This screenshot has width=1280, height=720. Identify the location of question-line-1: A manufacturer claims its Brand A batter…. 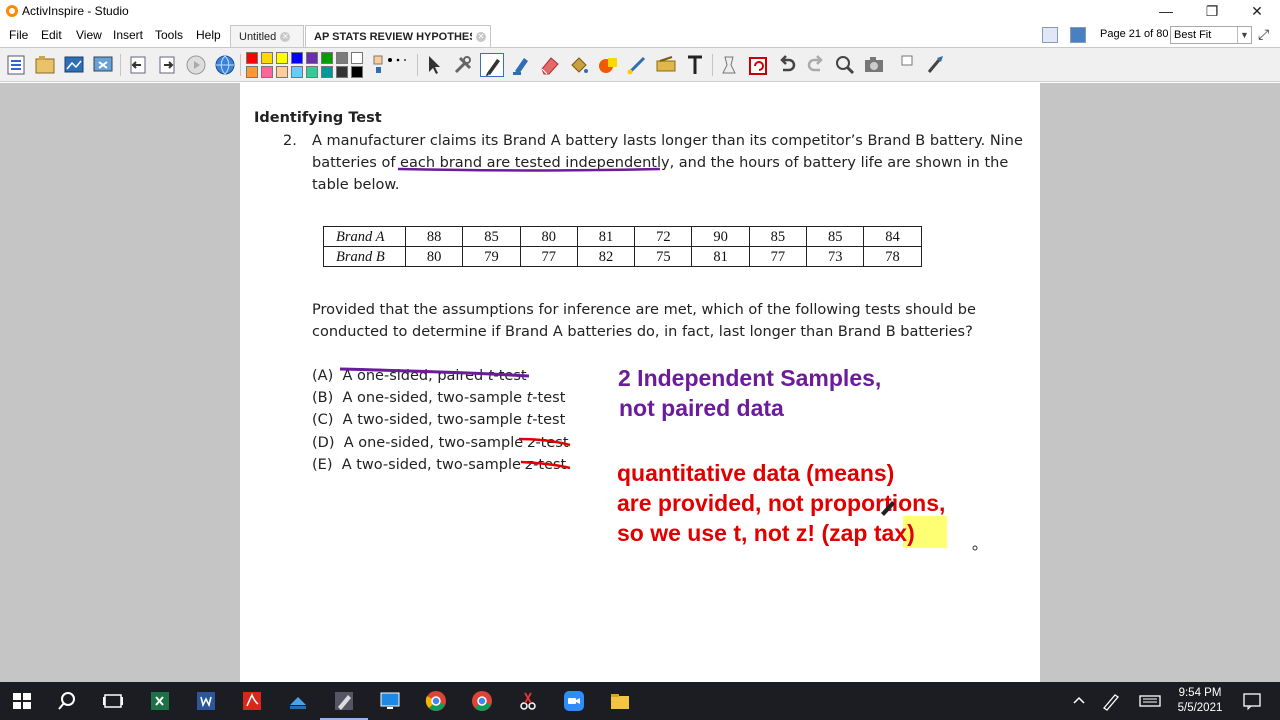
(667, 141).